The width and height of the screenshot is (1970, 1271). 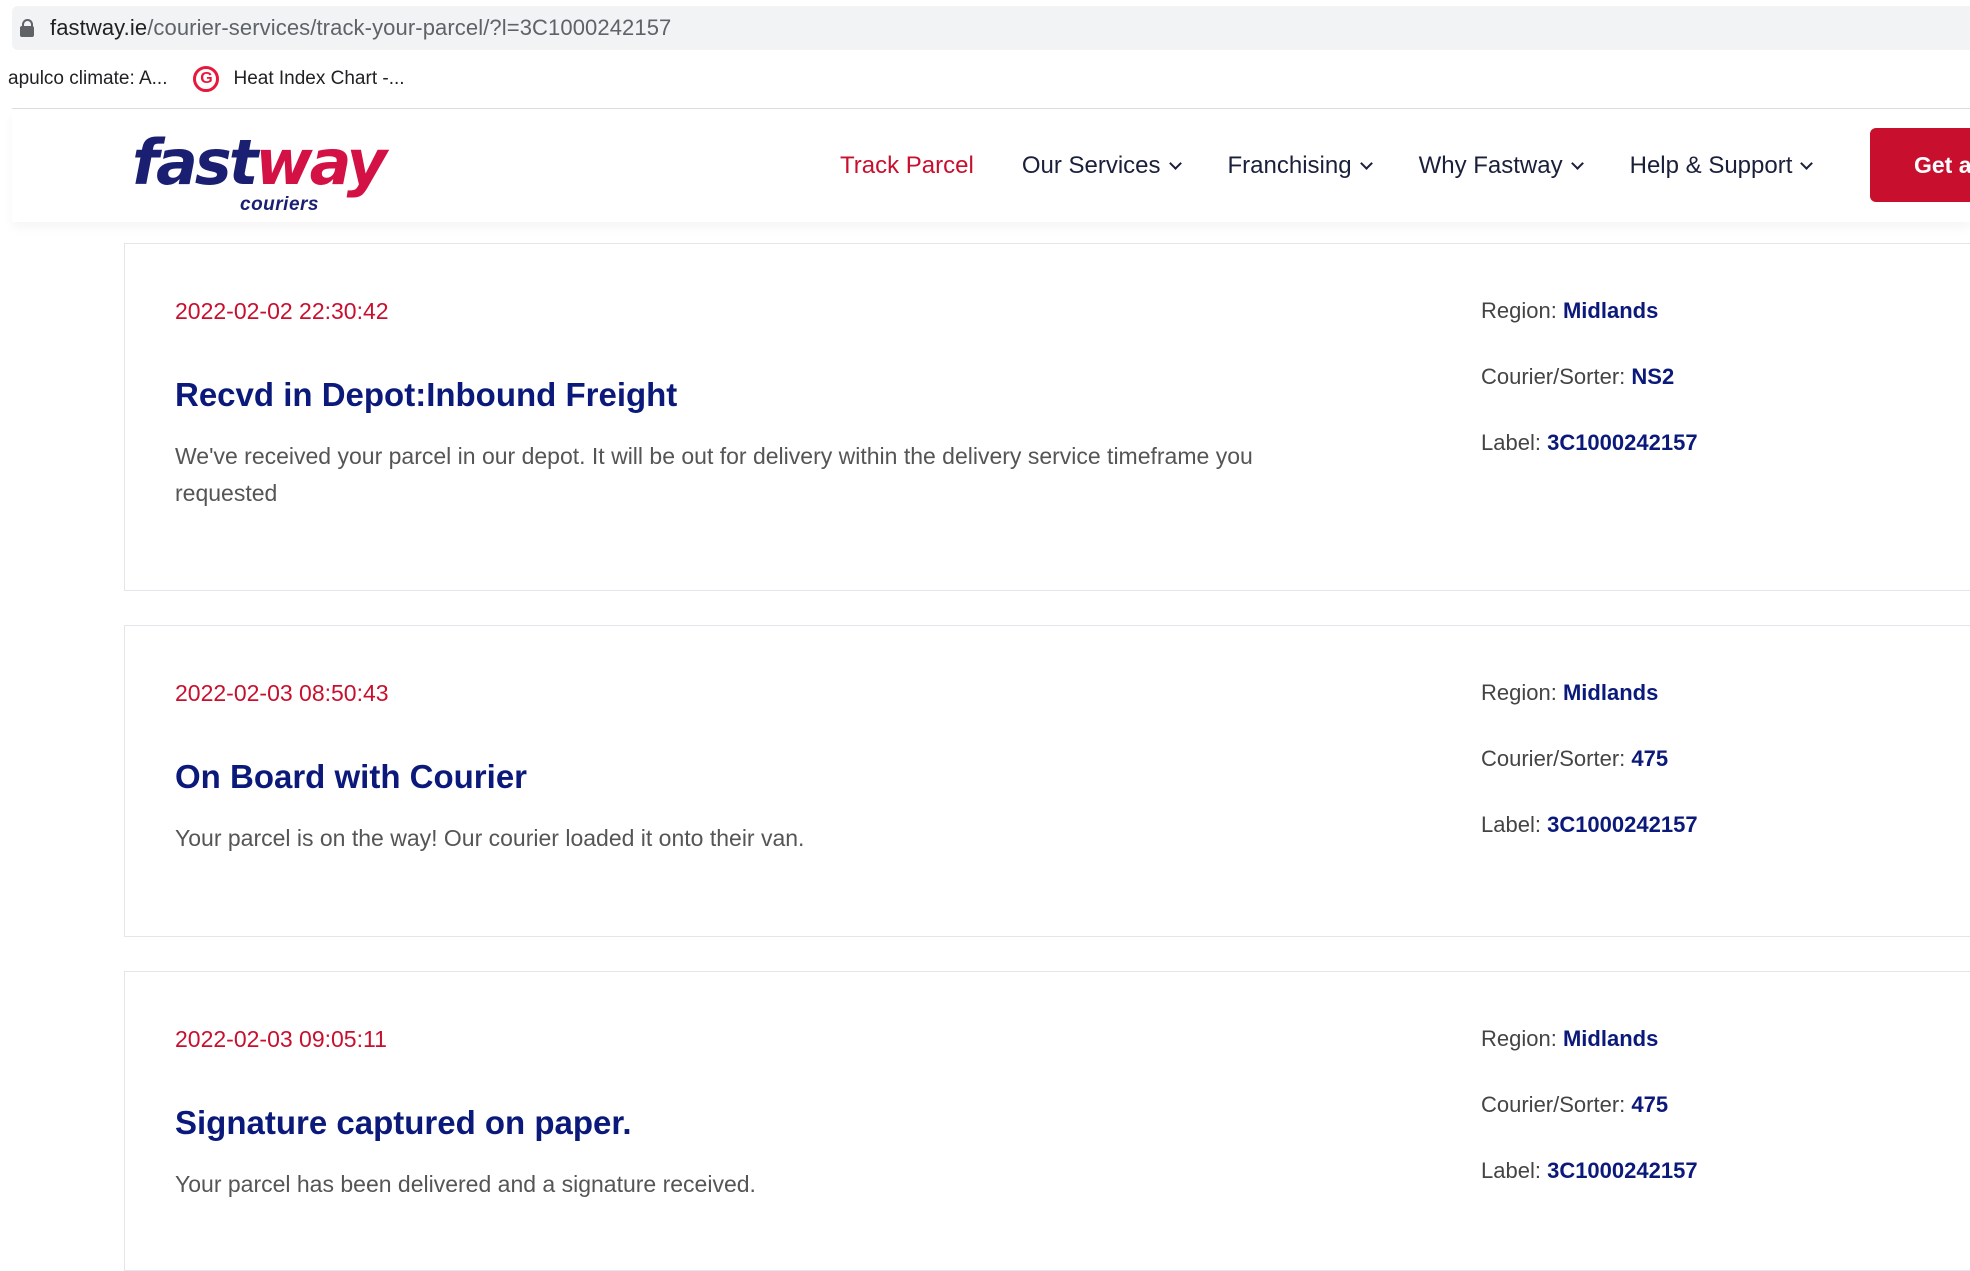 What do you see at coordinates (27, 28) in the screenshot?
I see `lock-icon` at bounding box center [27, 28].